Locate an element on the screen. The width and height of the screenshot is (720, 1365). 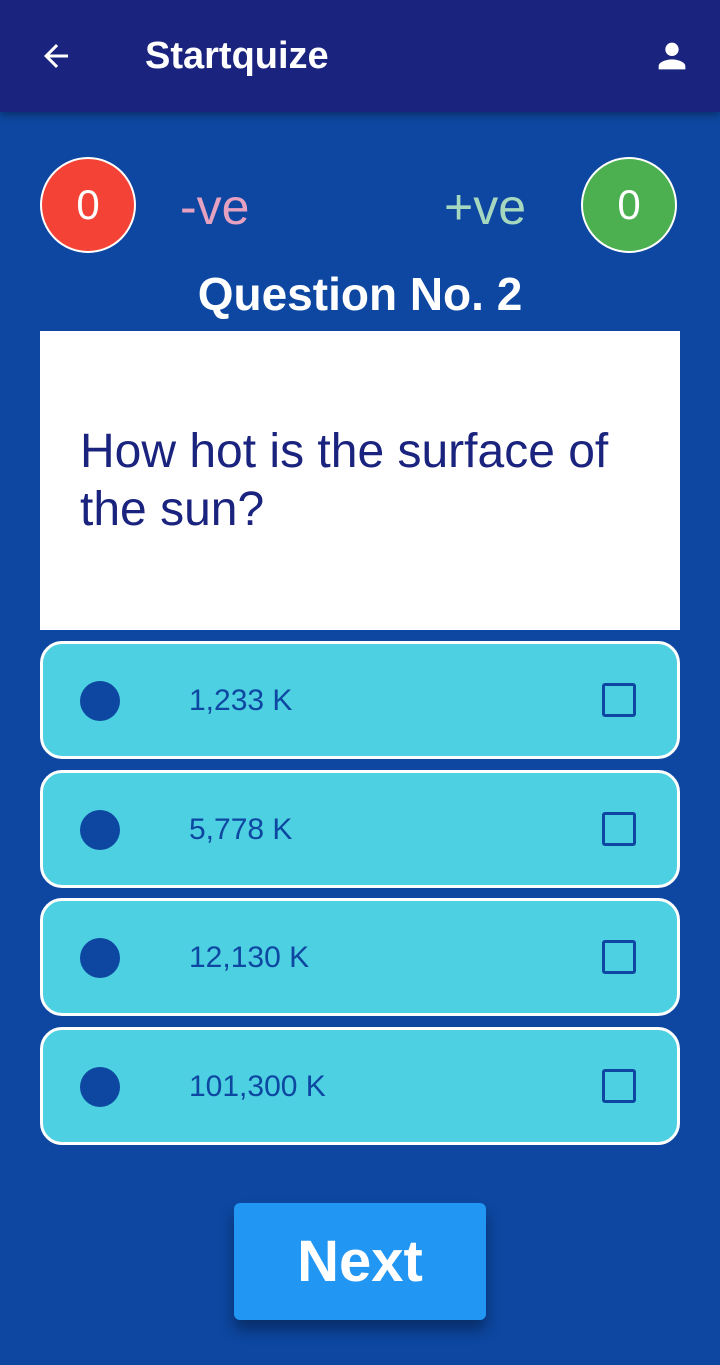
profile-button is located at coordinates (672, 56).